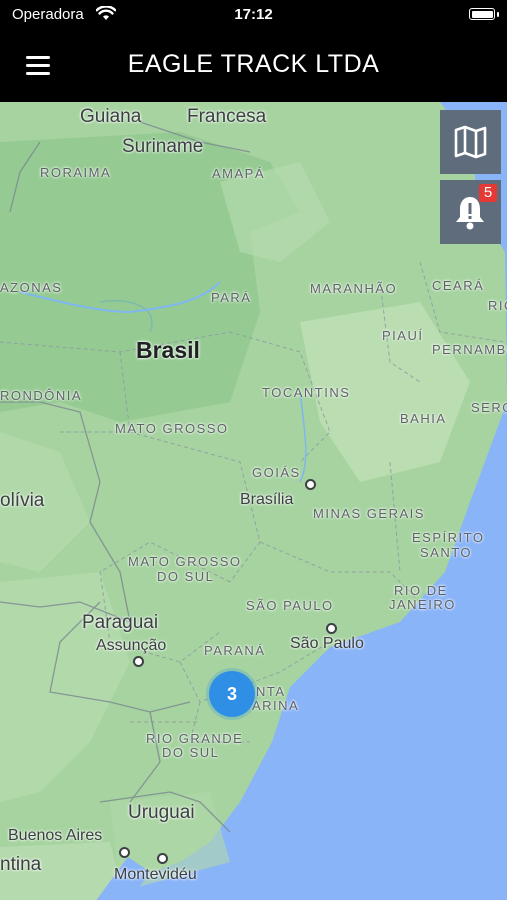 The width and height of the screenshot is (507, 900). I want to click on status-bar: Operadora 17:12, so click(253, 15).